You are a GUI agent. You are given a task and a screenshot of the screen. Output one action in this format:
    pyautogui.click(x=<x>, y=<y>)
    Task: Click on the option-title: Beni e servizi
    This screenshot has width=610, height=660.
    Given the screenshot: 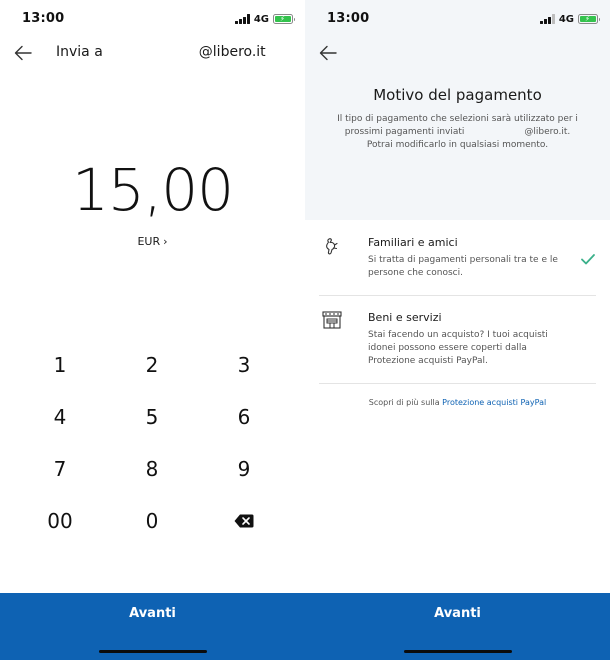 What is the action you would take?
    pyautogui.click(x=405, y=317)
    